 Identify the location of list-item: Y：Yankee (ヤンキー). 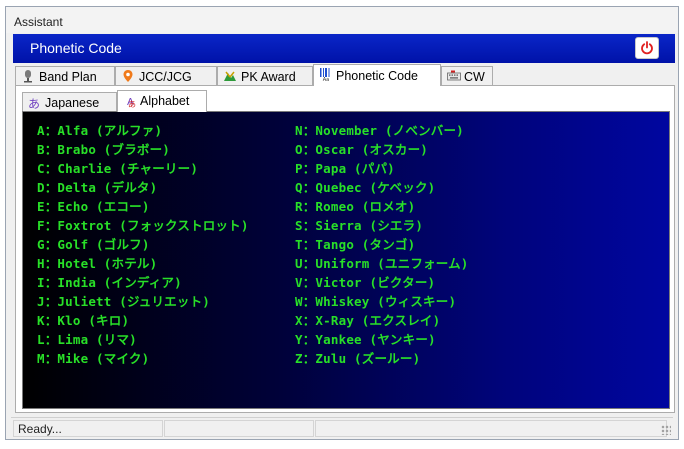
(365, 339).